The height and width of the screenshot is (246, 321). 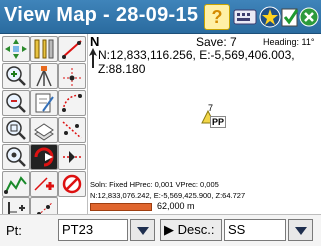 I want to click on zoom-in-icon, so click(x=16, y=76).